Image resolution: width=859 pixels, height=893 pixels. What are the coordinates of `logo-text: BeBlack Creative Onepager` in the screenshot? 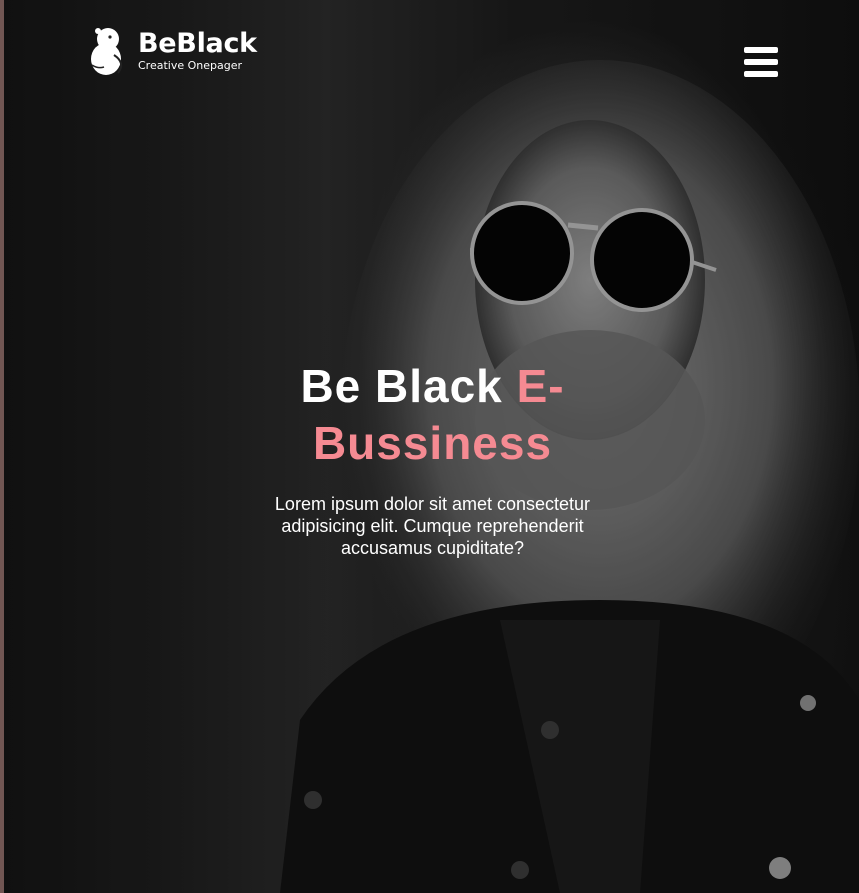 It's located at (197, 50).